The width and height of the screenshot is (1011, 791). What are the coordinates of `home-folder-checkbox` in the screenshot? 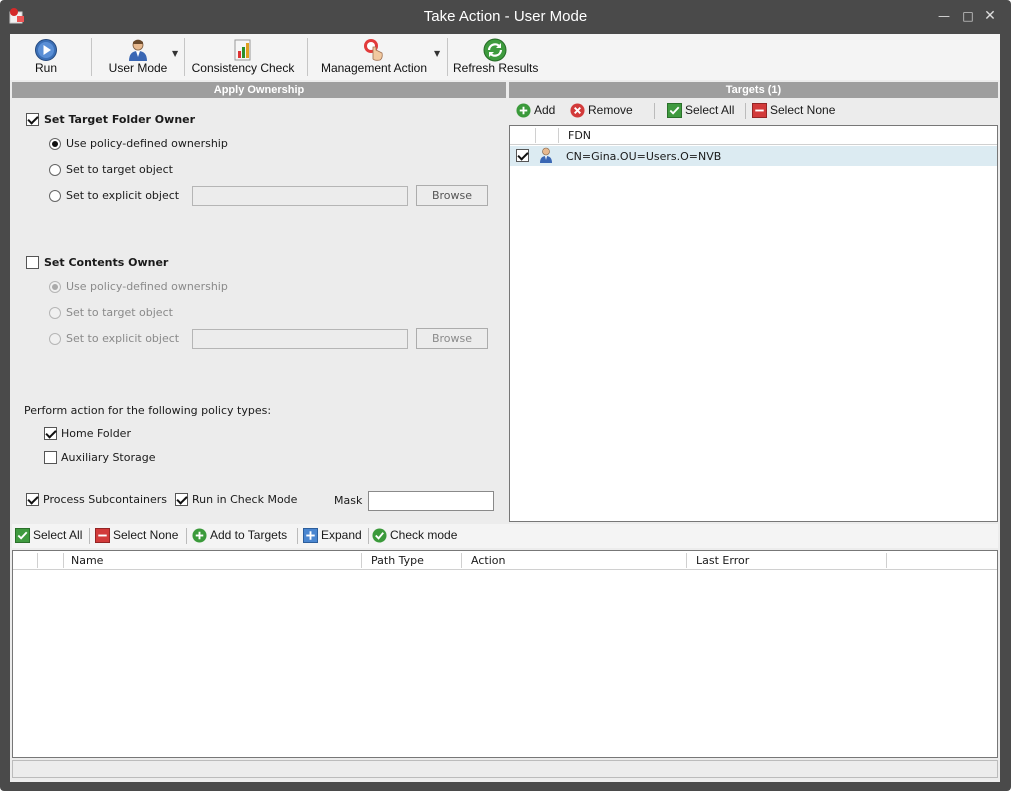 It's located at (50, 433).